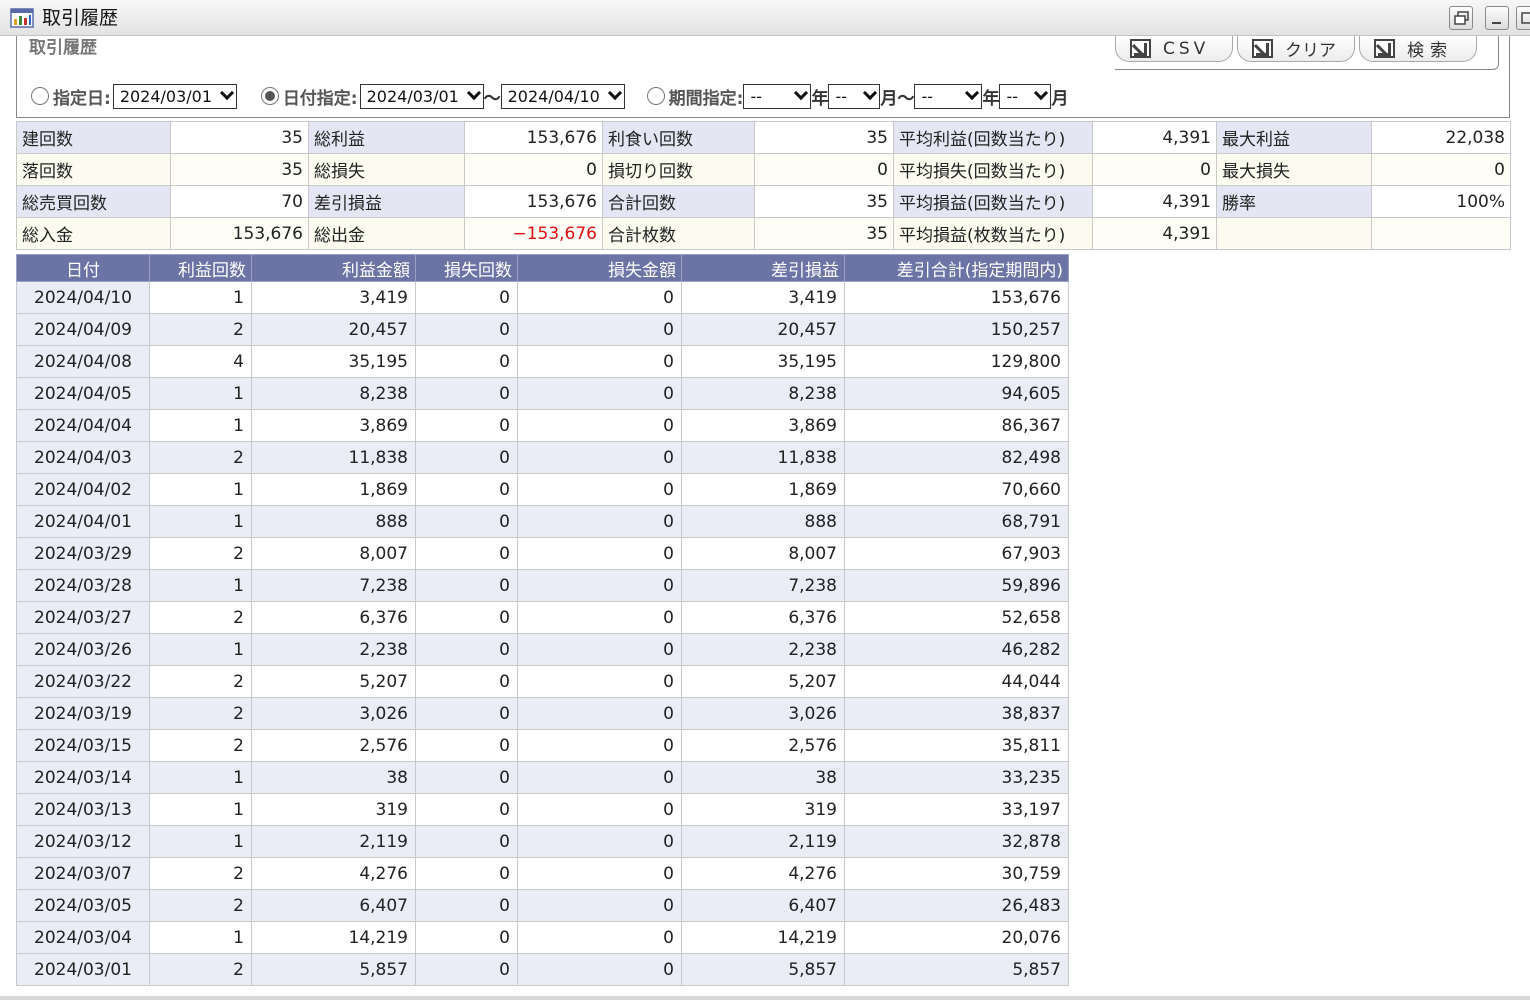 The height and width of the screenshot is (1000, 1530). Describe the element at coordinates (956, 745) in the screenshot. I see `cumulative-cell: 35,811` at that location.